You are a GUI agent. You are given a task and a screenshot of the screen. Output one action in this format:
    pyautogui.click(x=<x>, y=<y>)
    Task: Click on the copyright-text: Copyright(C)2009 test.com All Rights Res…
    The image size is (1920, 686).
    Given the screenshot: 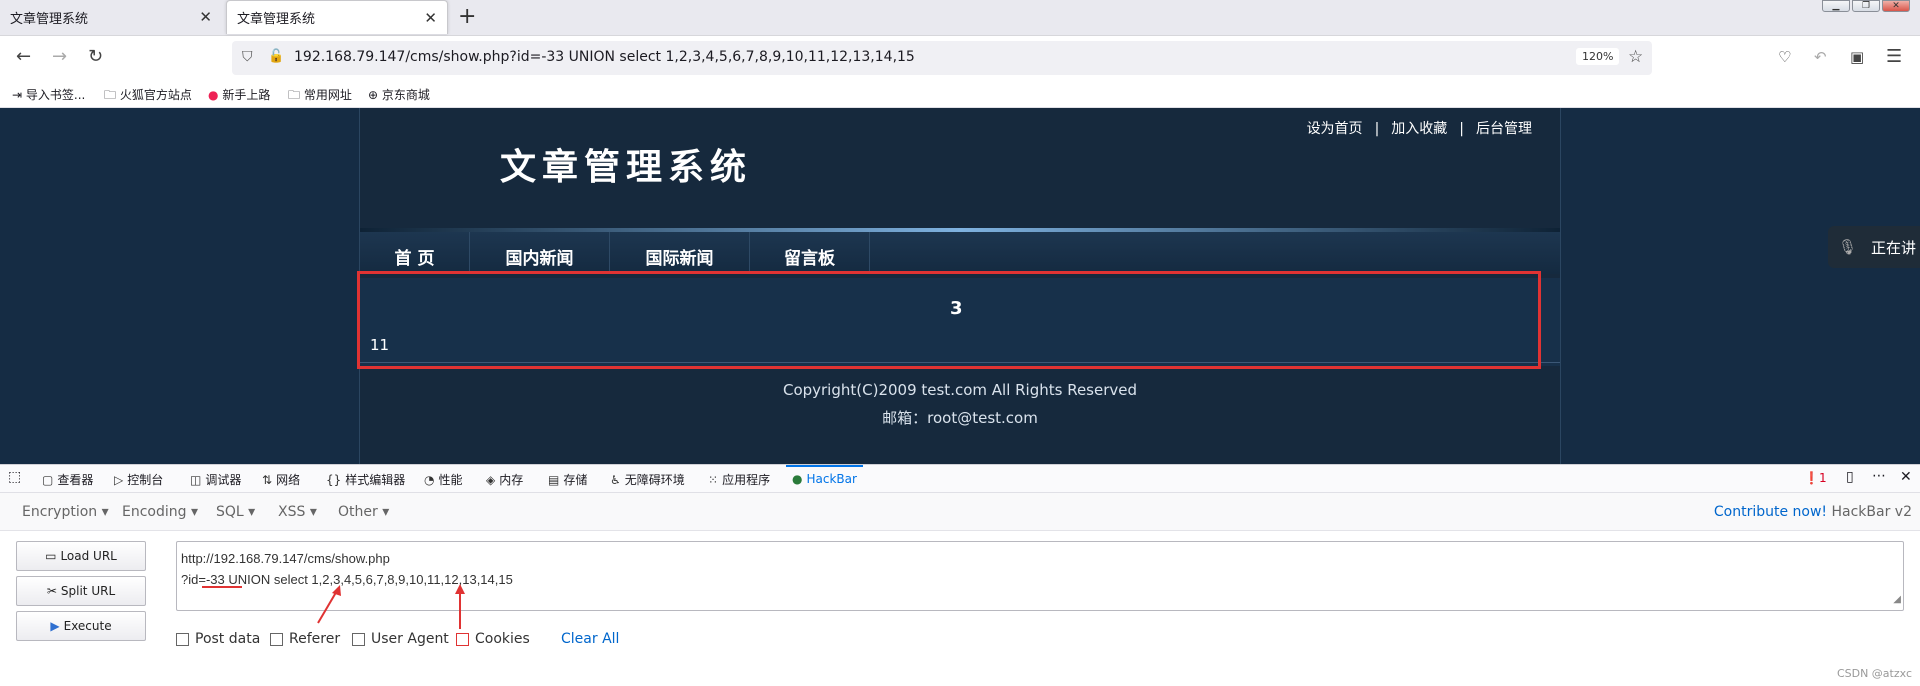 What is the action you would take?
    pyautogui.click(x=960, y=390)
    